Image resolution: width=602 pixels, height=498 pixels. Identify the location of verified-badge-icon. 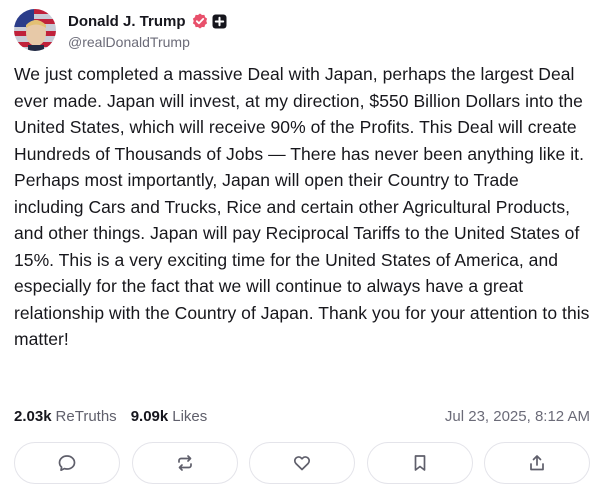
(200, 21).